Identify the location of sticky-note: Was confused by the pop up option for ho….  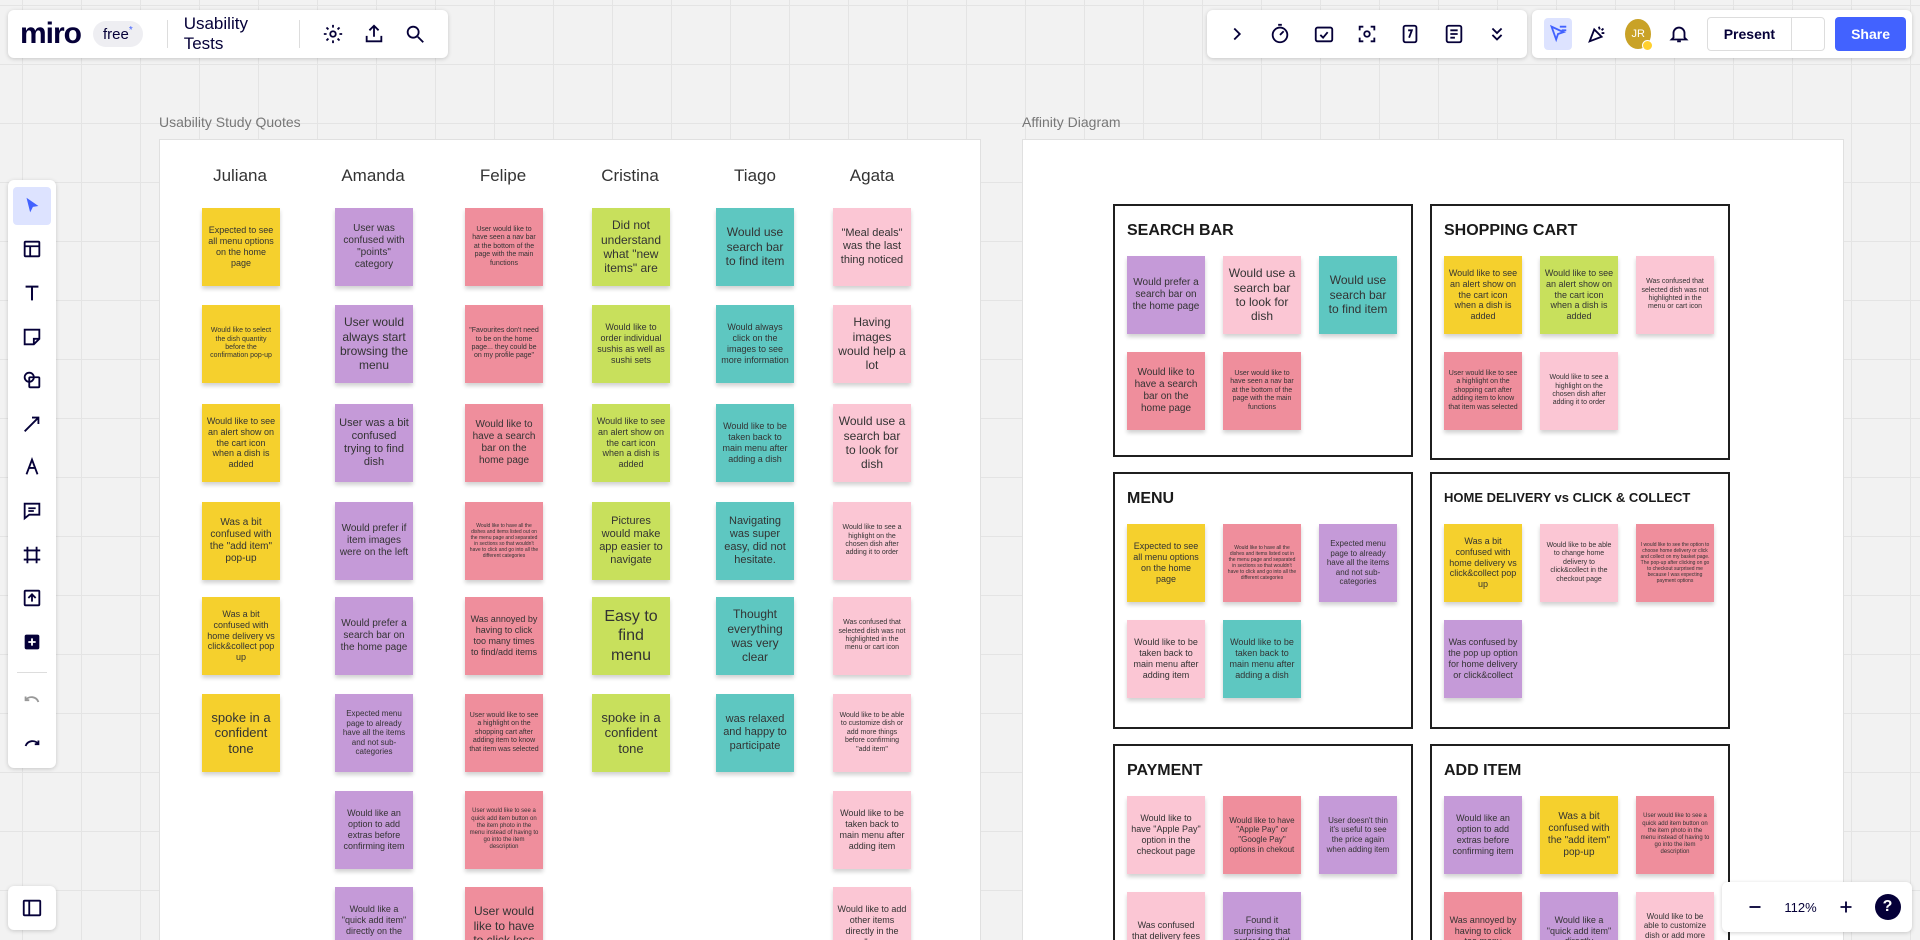
(1483, 659).